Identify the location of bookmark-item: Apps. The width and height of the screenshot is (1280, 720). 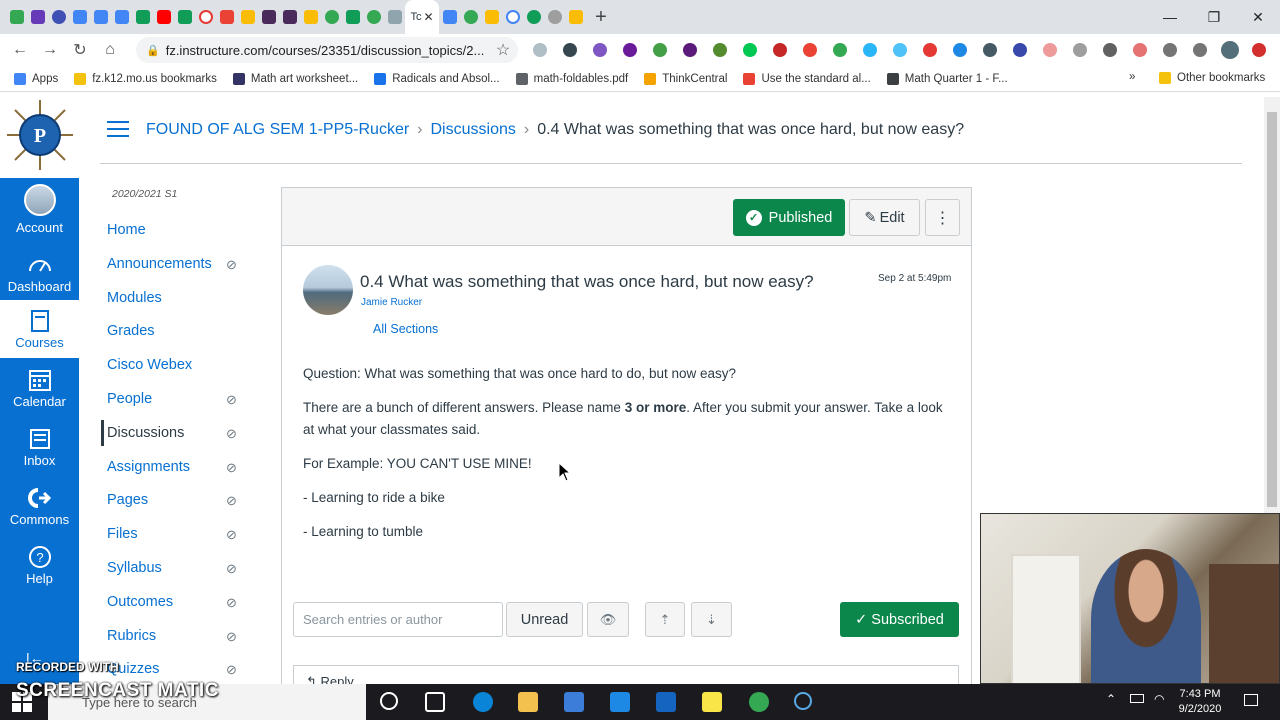
(36, 78).